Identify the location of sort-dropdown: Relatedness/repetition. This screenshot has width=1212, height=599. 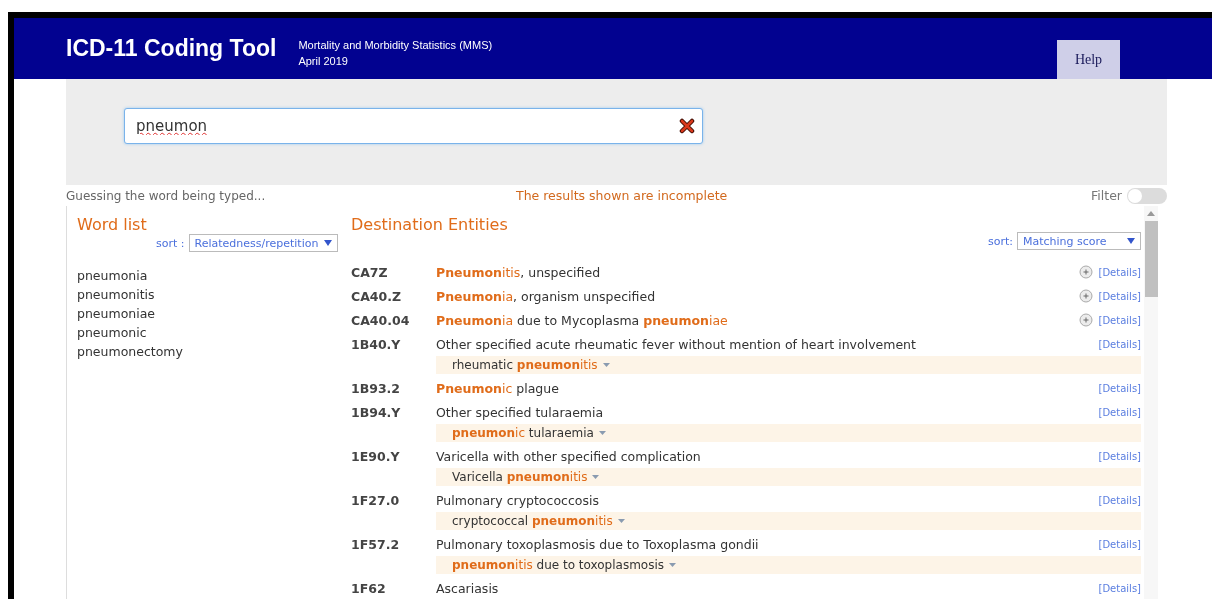
(263, 243).